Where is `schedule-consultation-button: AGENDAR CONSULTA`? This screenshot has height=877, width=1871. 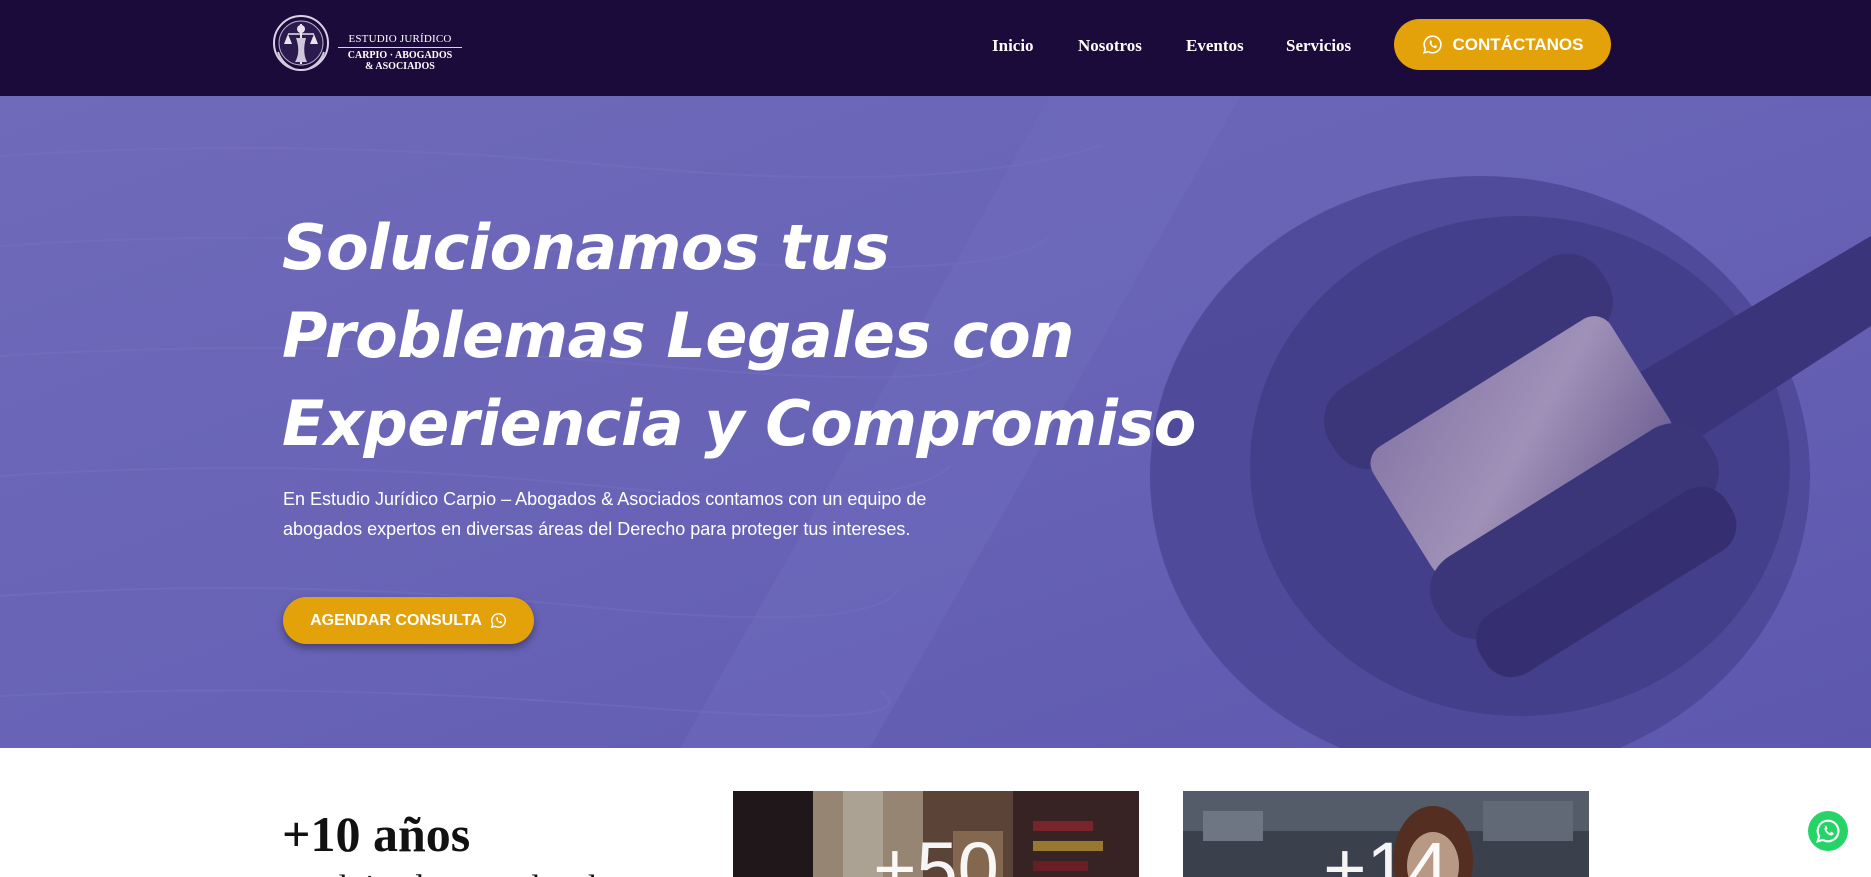
schedule-consultation-button: AGENDAR CONSULTA is located at coordinates (408, 620).